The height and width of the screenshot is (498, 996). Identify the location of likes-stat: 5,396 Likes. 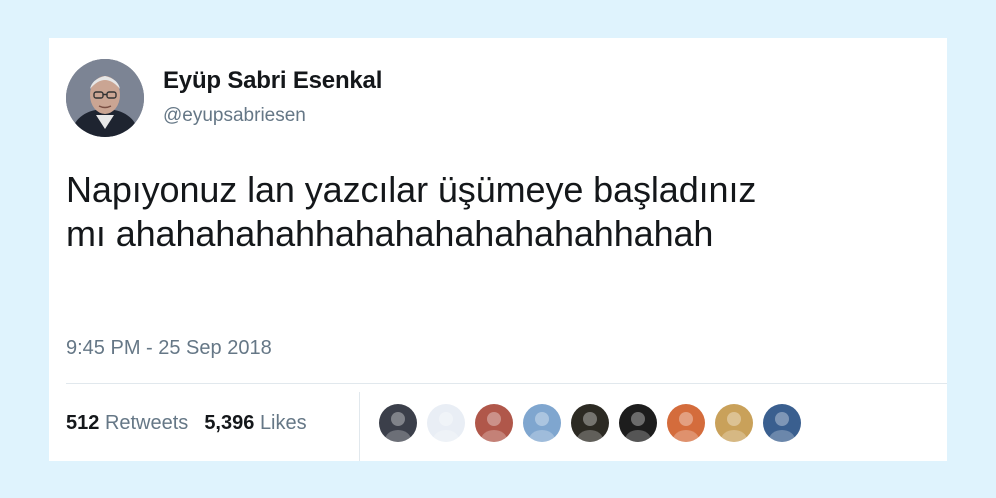
(255, 423).